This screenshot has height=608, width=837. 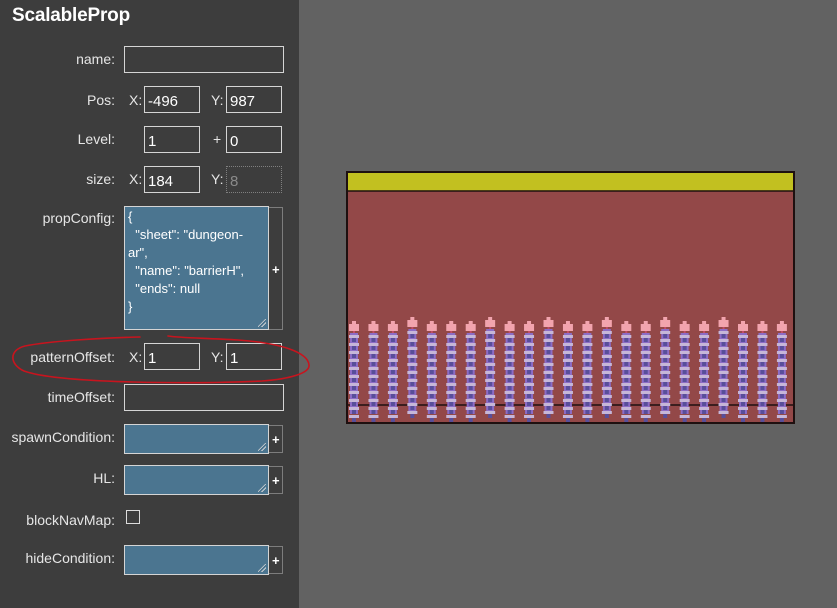 I want to click on blocknavmap-label: blockNavMap:, so click(x=70, y=520).